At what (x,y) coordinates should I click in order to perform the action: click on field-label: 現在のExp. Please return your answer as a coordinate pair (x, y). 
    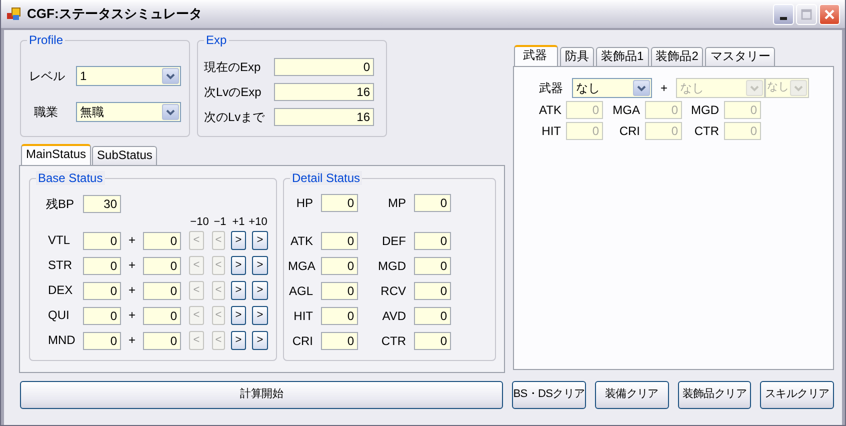
    Looking at the image, I should click on (233, 67).